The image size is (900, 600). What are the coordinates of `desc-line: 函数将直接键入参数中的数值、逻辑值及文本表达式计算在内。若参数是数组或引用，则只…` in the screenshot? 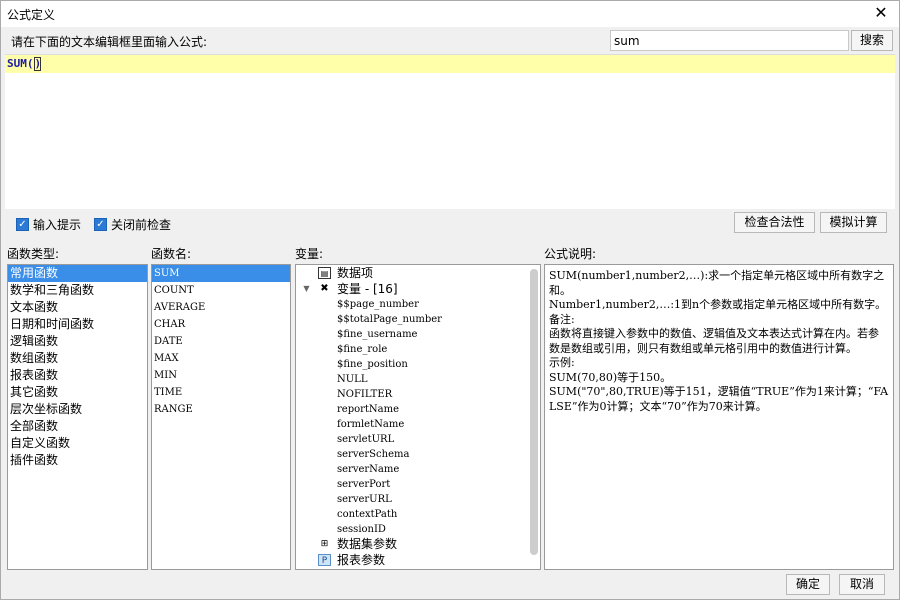 It's located at (714, 341).